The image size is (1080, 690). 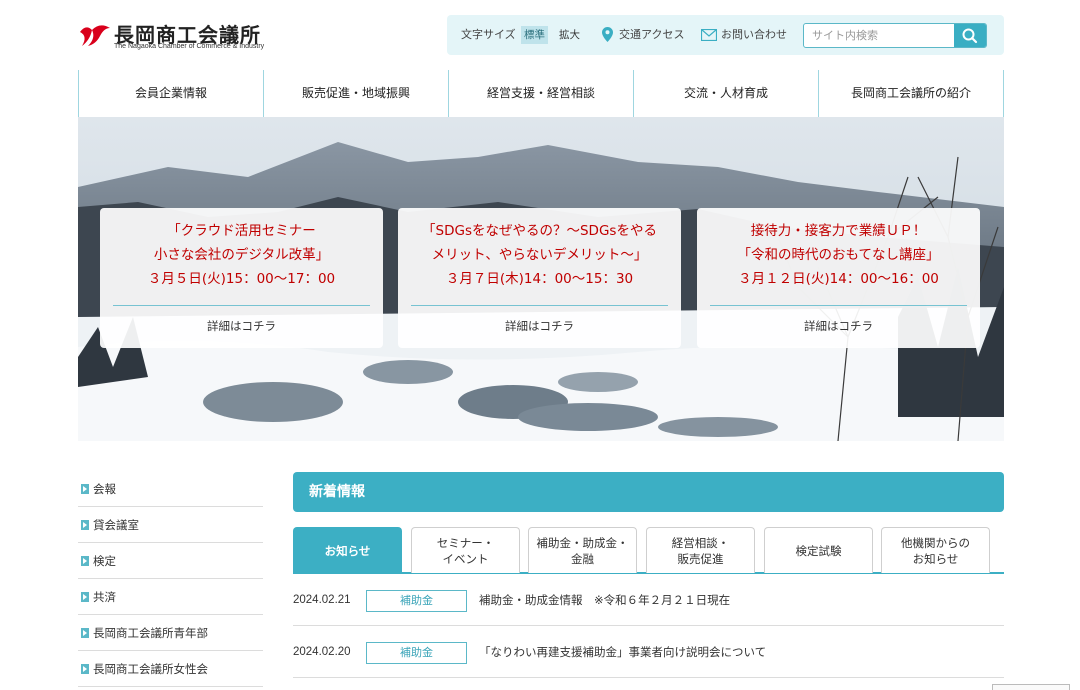 I want to click on utility-bar: 文字サイズ 標準 拡大 交通アクセス お問い合わせ, so click(x=725, y=35).